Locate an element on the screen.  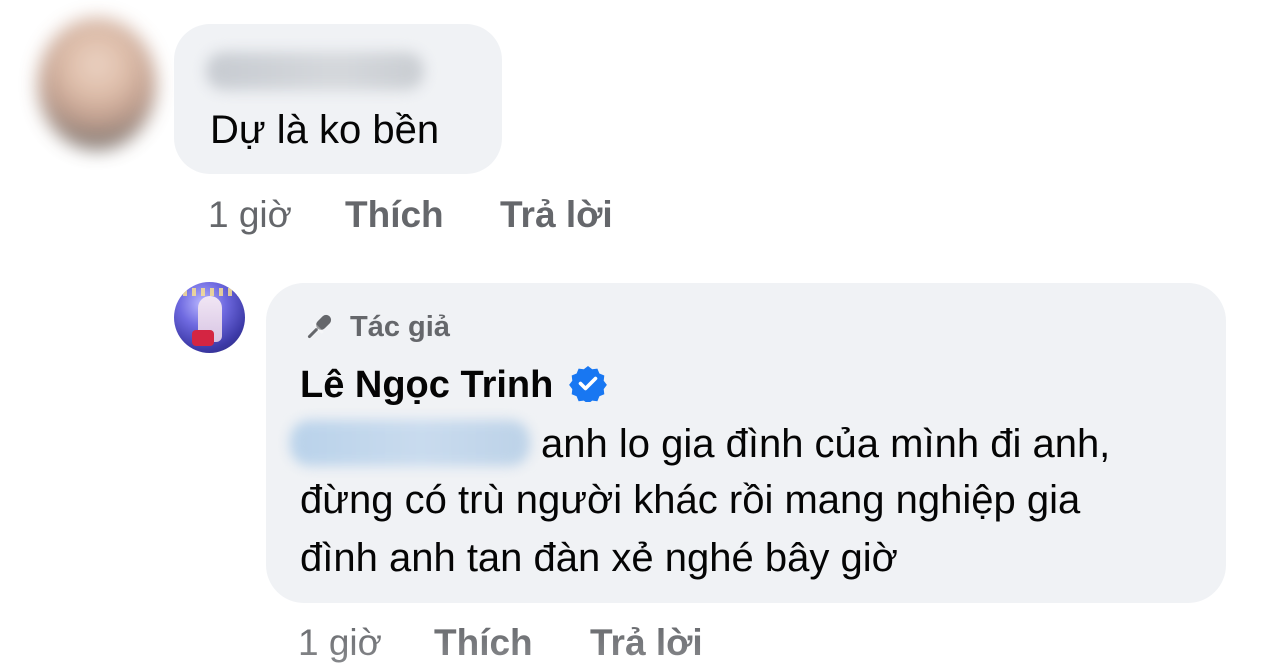
comment-text: Dự là ko bền is located at coordinates (325, 130).